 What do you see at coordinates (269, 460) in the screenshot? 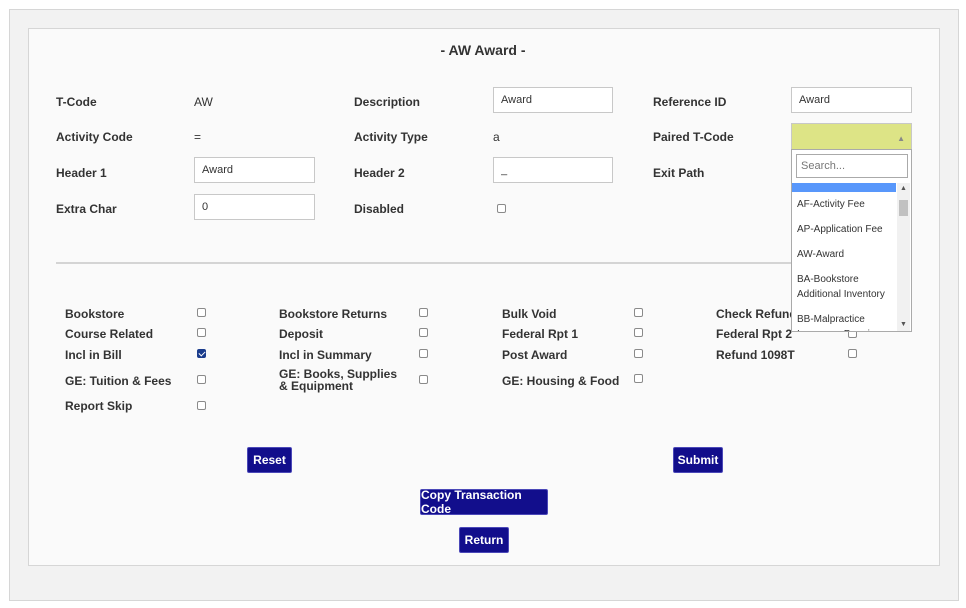
I see `reset-button: Reset` at bounding box center [269, 460].